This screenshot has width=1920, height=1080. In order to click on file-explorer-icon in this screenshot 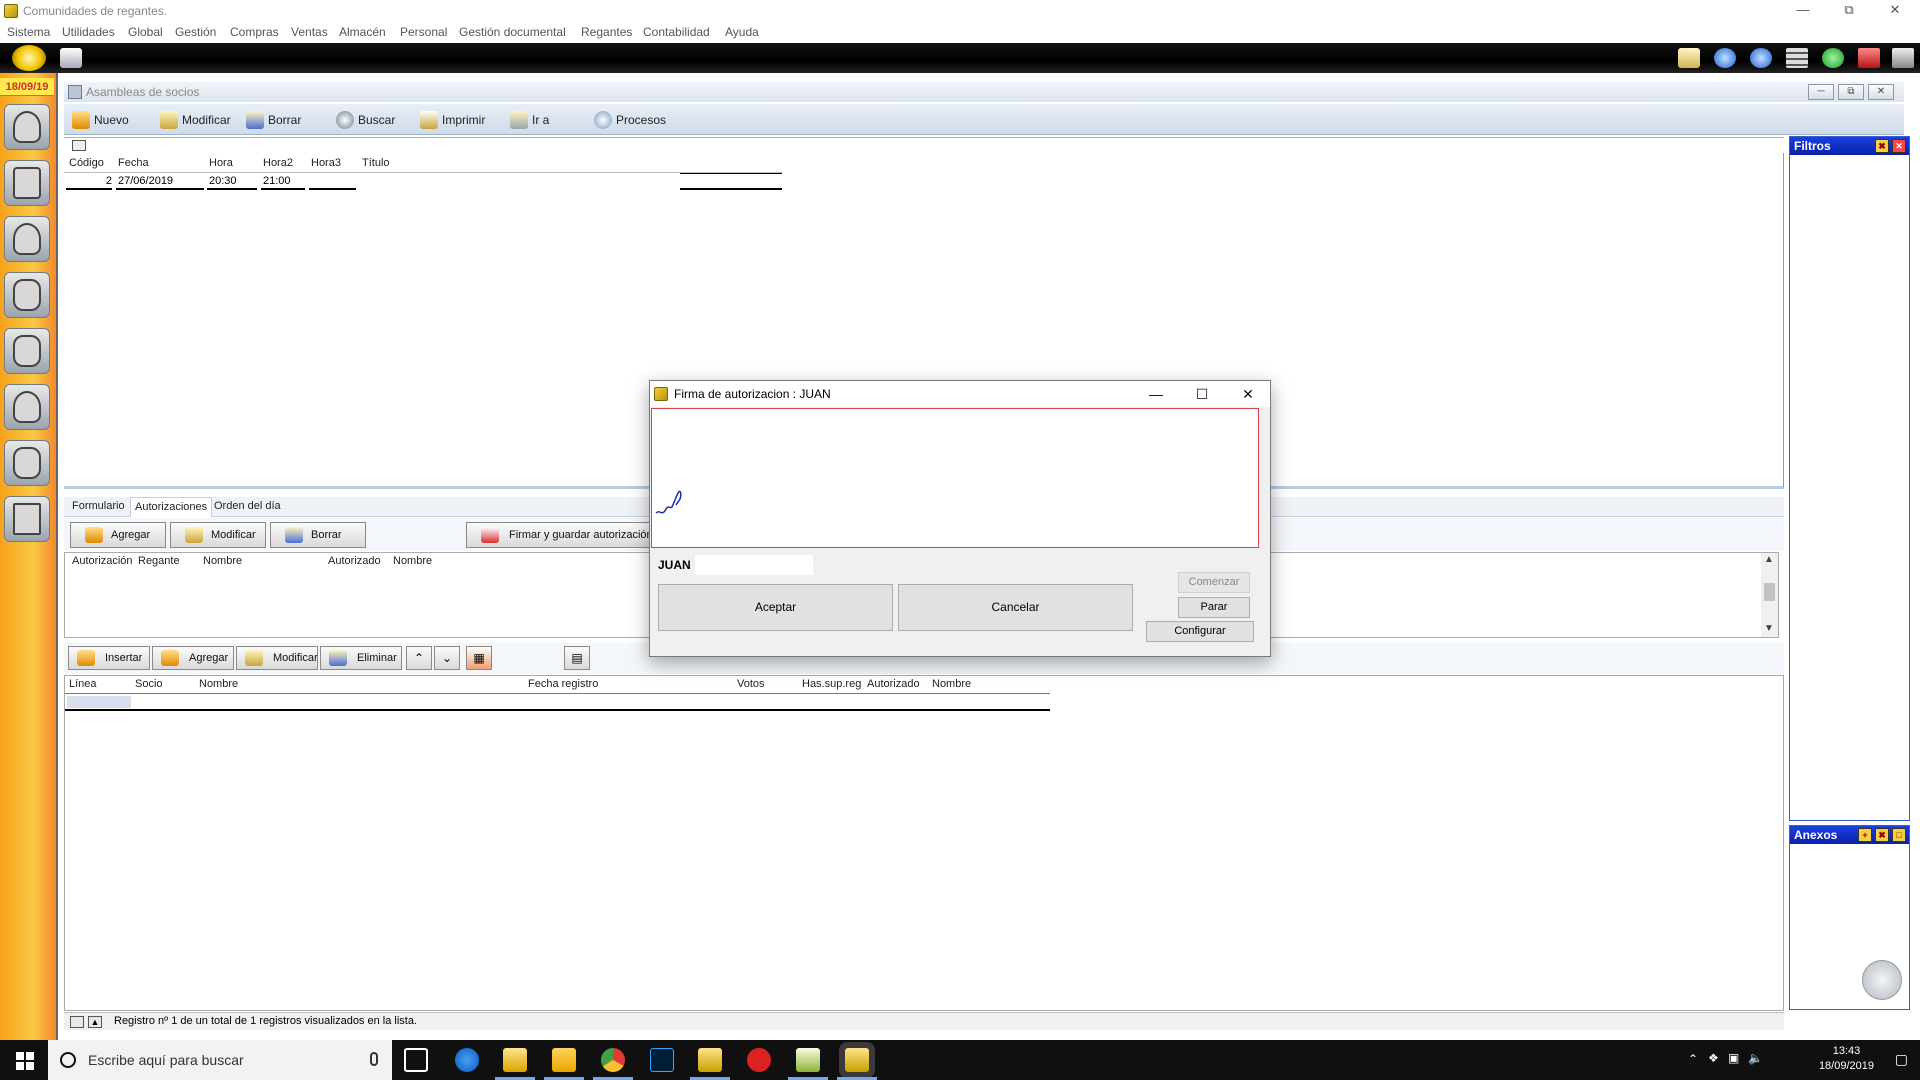, I will do `click(564, 1060)`.